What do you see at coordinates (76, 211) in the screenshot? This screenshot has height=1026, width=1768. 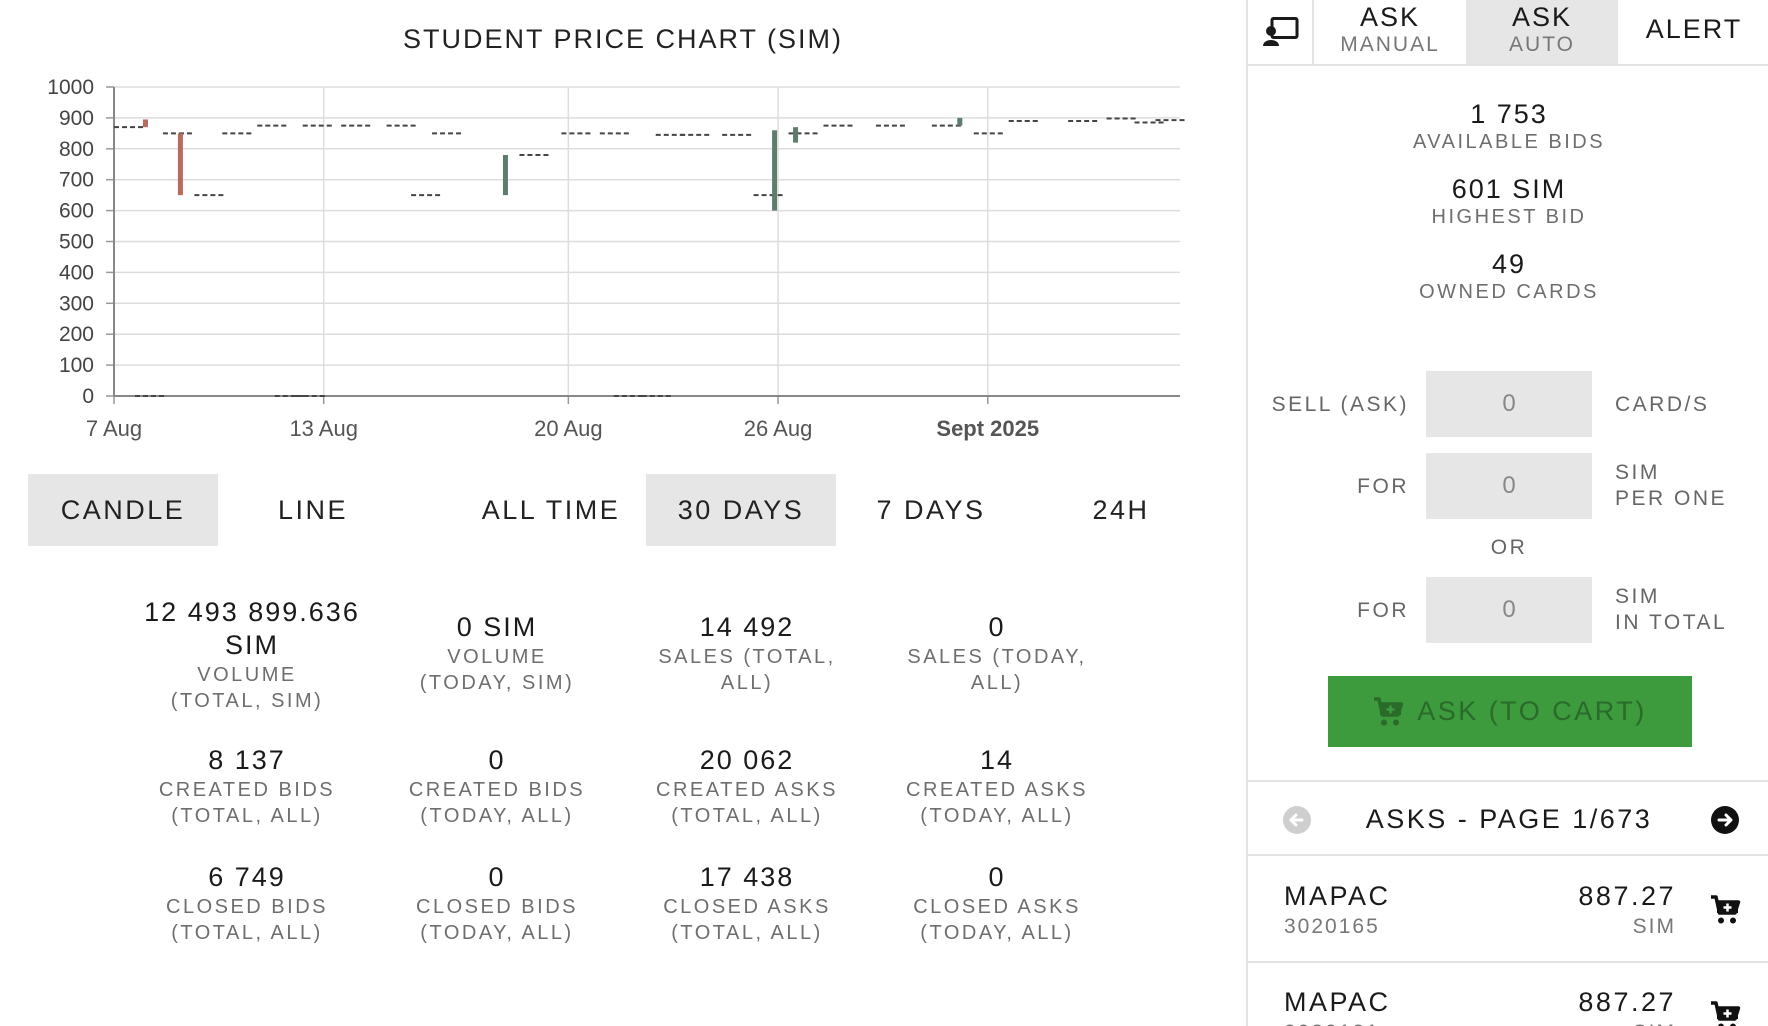 I see `y-tick-label: 600` at bounding box center [76, 211].